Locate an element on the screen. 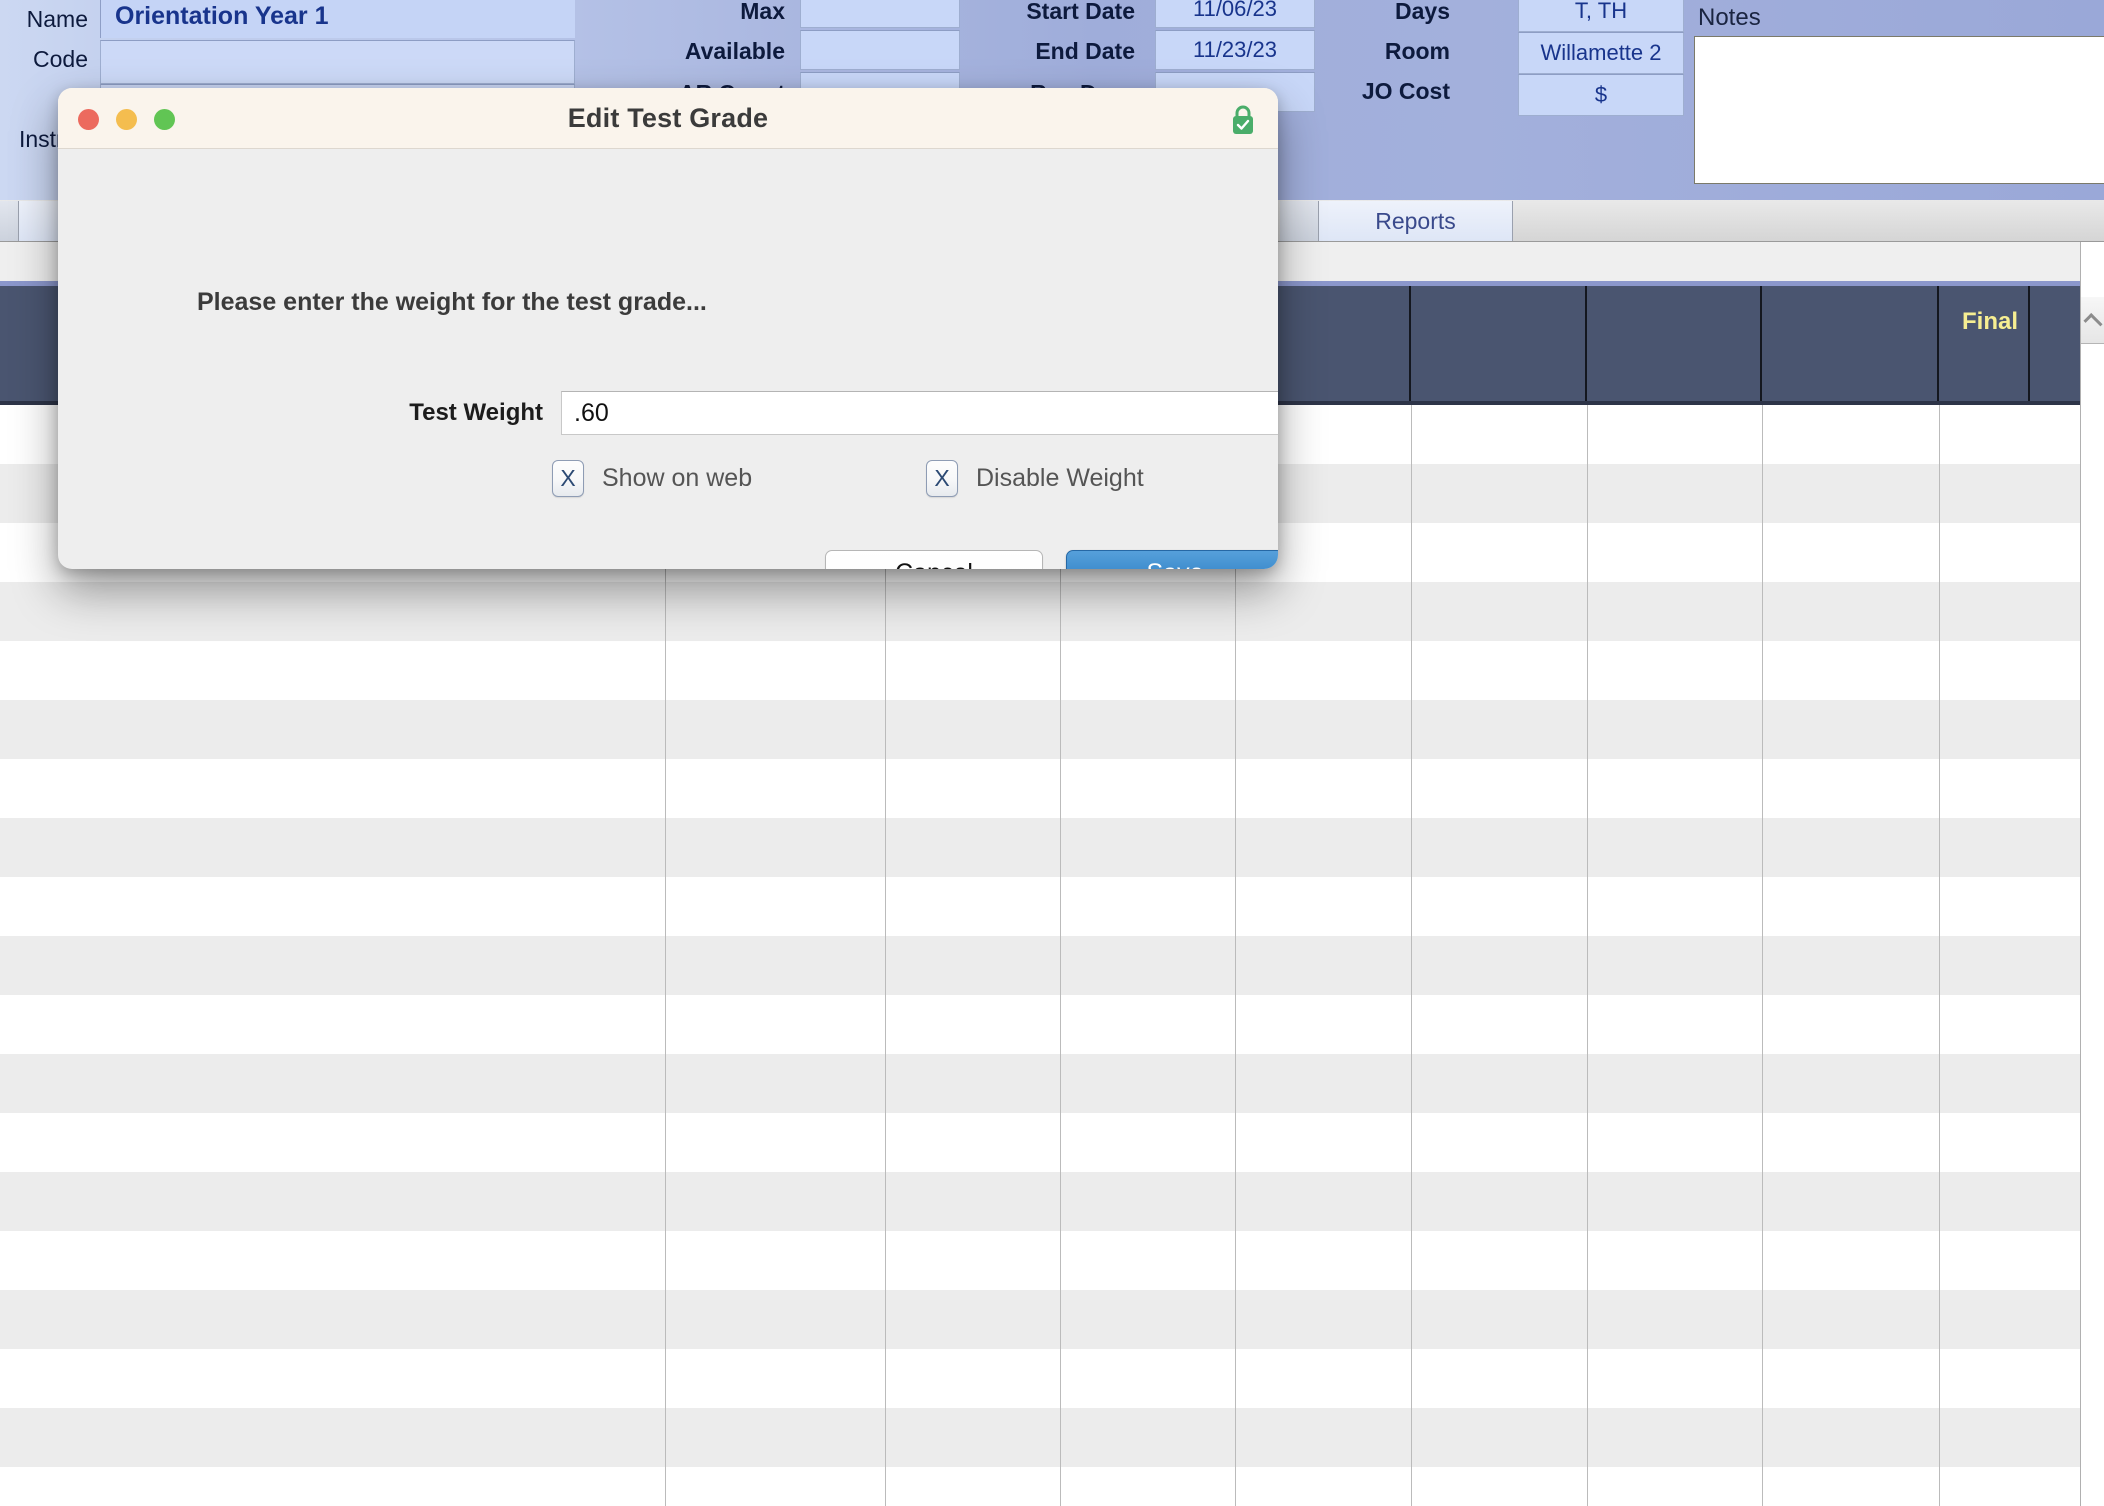  show-on-web-label: Show on web is located at coordinates (677, 478).